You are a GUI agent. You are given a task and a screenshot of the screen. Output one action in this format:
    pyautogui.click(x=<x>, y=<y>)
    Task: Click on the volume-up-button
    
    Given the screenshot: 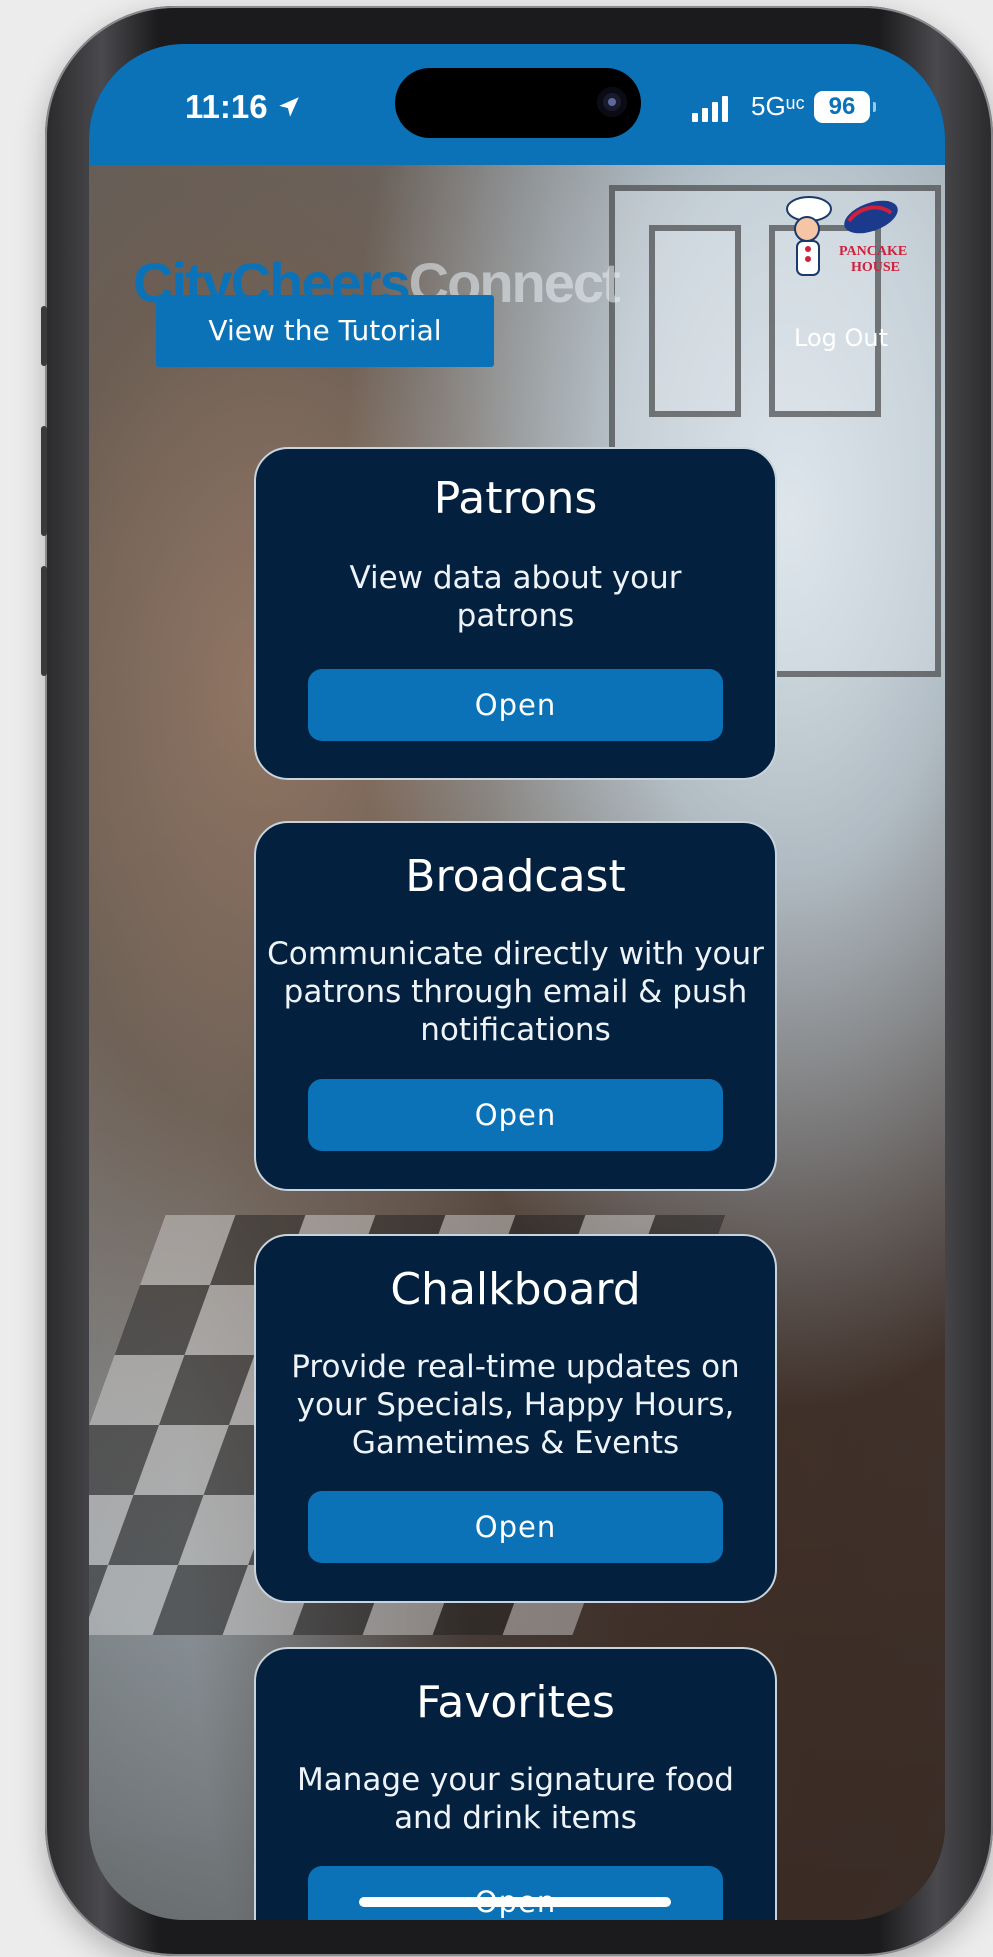 What is the action you would take?
    pyautogui.click(x=44, y=481)
    